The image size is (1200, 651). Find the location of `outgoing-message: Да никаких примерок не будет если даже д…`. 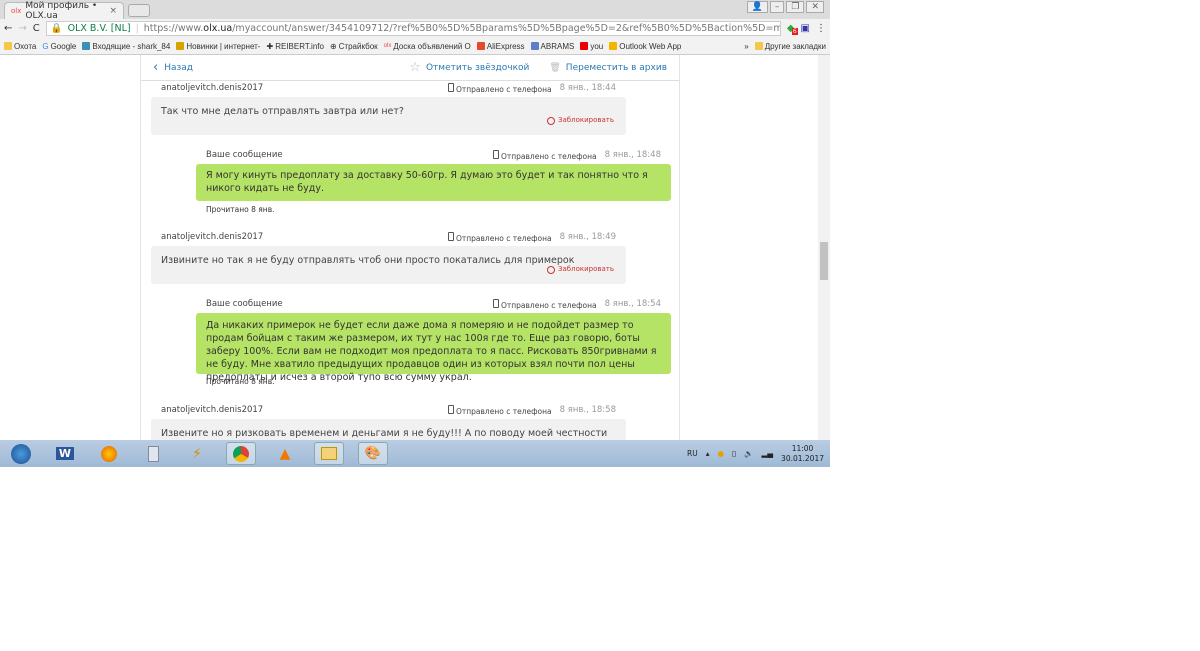

outgoing-message: Да никаких примерок не будет если даже д… is located at coordinates (433, 348).